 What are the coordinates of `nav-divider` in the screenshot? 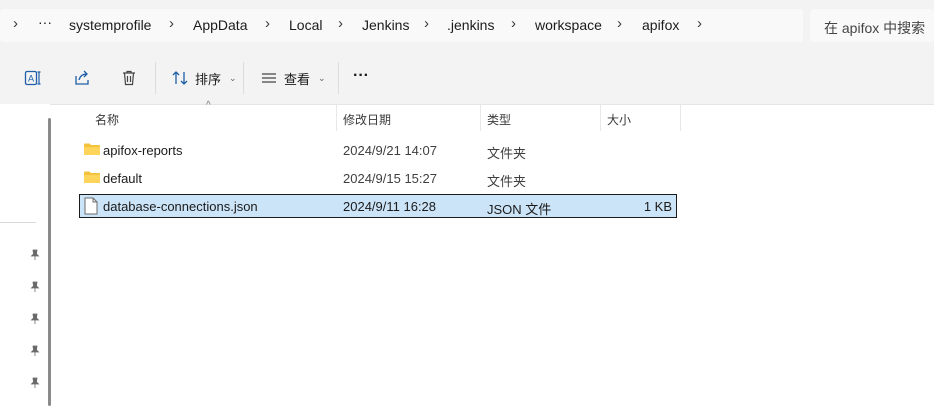 It's located at (18, 222).